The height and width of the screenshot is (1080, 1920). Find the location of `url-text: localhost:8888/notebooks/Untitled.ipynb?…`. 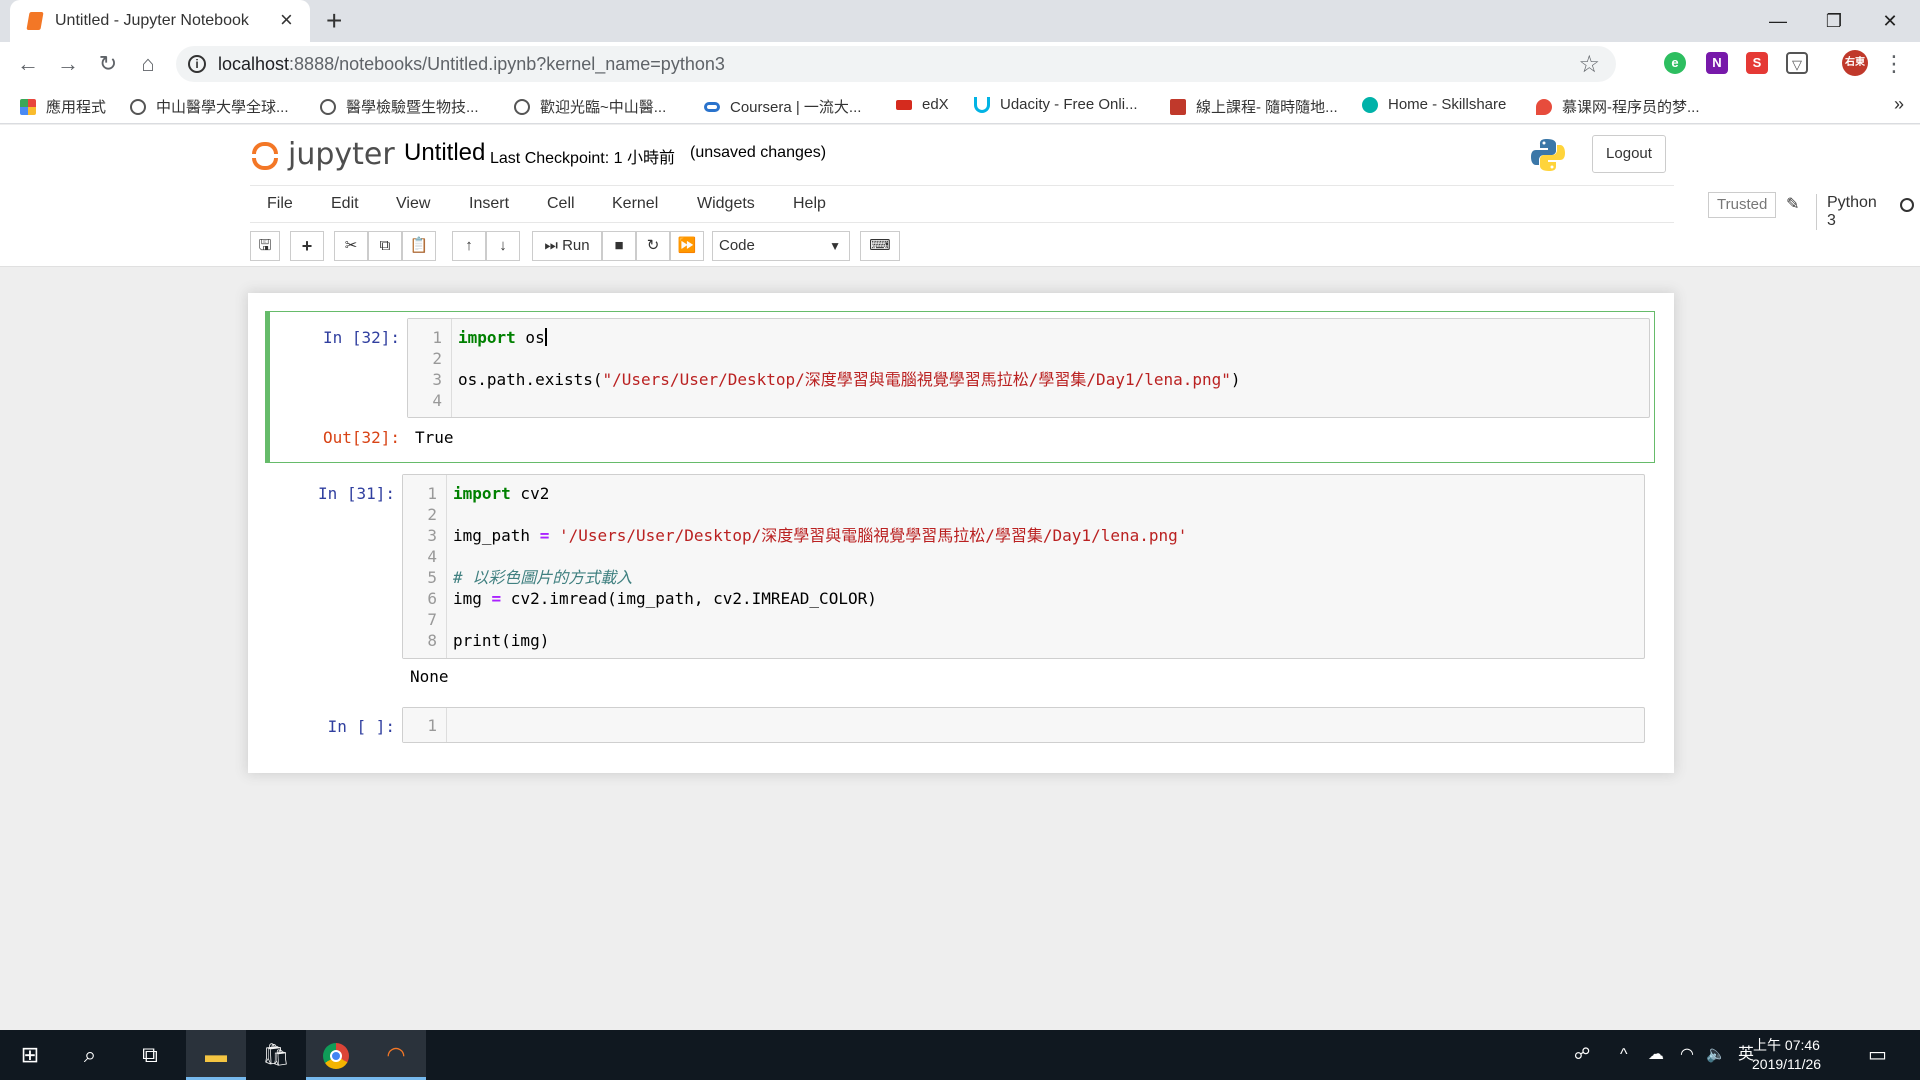

url-text: localhost:8888/notebooks/Untitled.ipynb?… is located at coordinates (471, 64).